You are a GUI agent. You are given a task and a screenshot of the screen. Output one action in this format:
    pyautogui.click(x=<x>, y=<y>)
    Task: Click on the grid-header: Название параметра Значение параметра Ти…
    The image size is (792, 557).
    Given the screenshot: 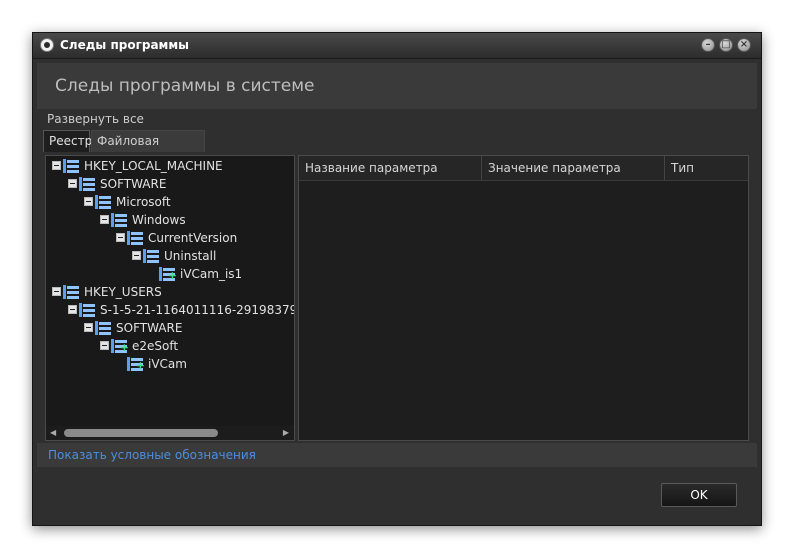 What is the action you would take?
    pyautogui.click(x=523, y=168)
    